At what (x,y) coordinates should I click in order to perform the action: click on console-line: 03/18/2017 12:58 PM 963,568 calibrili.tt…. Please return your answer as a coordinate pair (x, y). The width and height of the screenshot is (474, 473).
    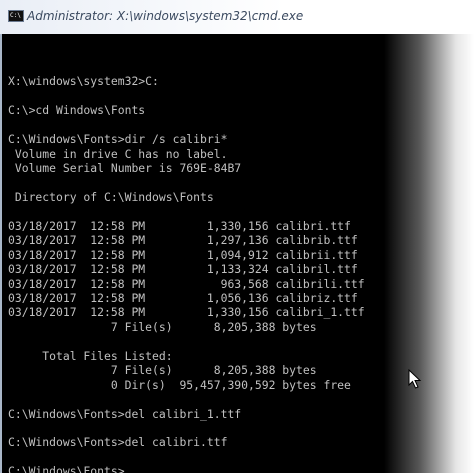
    Looking at the image, I should click on (186, 283).